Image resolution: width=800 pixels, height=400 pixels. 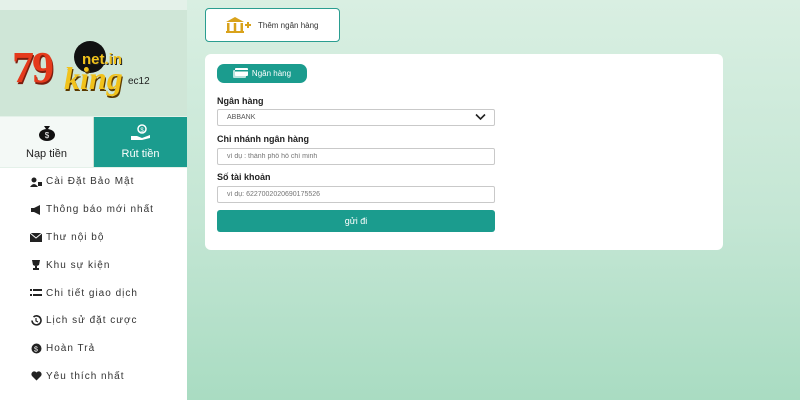 I want to click on menu-item-inbox: Thư nội bộ, so click(x=93, y=238).